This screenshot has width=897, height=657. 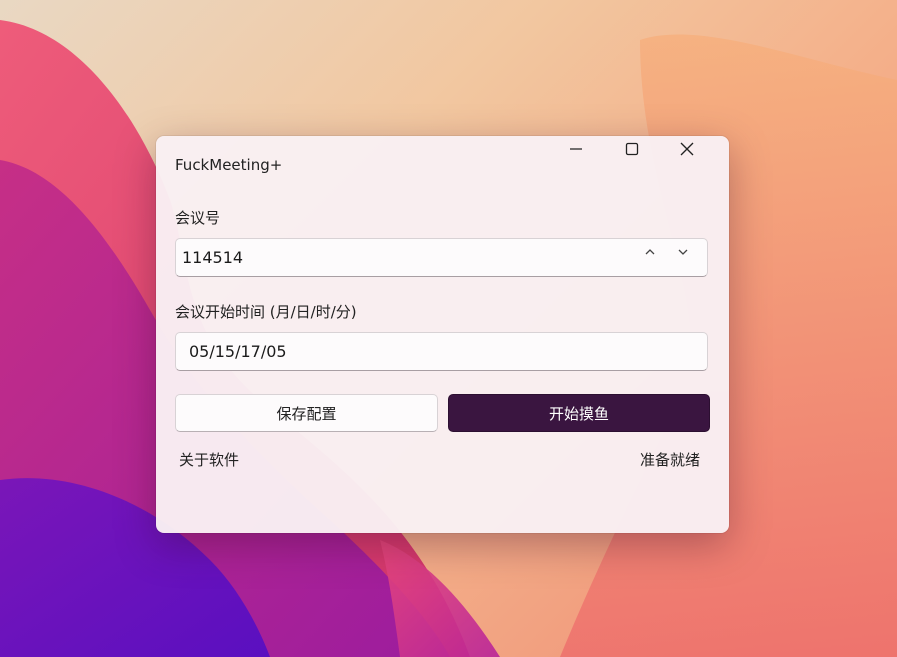 What do you see at coordinates (441, 257) in the screenshot?
I see `meeting-id-input: 114514` at bounding box center [441, 257].